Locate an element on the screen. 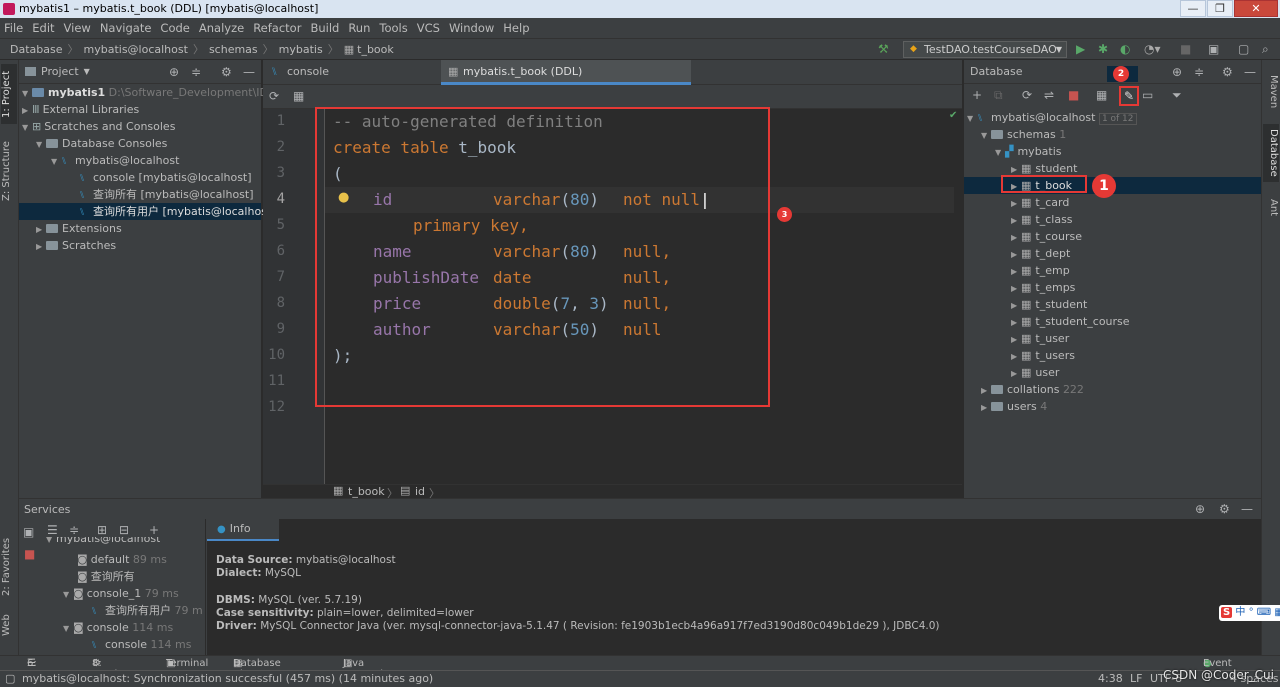  tab-info: ● Info is located at coordinates (243, 530).